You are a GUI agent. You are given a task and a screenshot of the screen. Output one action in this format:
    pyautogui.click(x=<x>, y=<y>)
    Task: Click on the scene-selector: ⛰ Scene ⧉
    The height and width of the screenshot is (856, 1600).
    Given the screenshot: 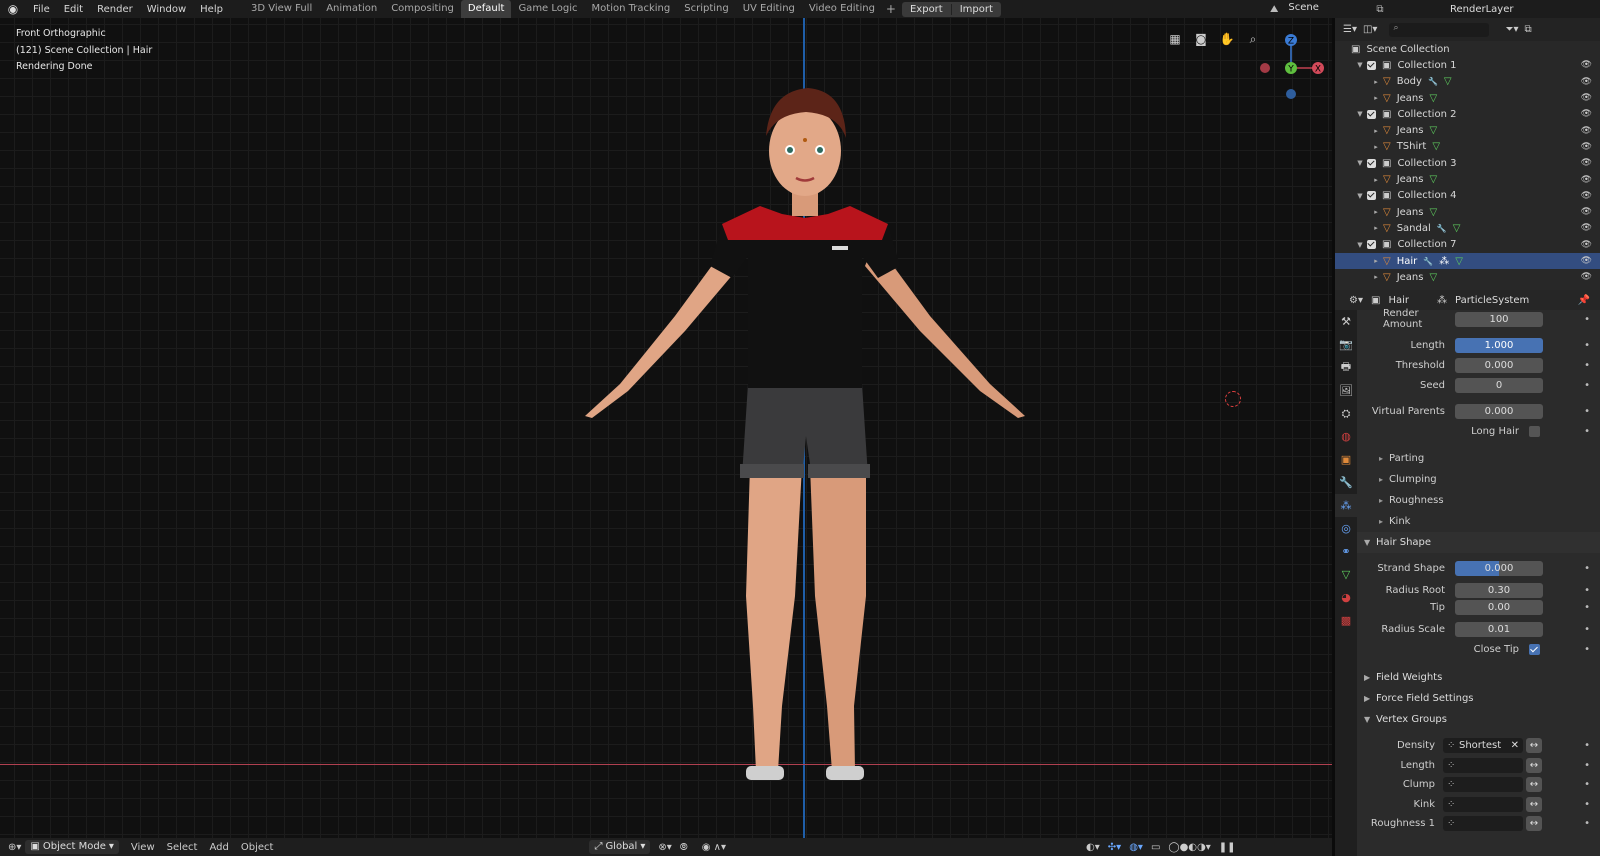 What is the action you would take?
    pyautogui.click(x=1327, y=9)
    